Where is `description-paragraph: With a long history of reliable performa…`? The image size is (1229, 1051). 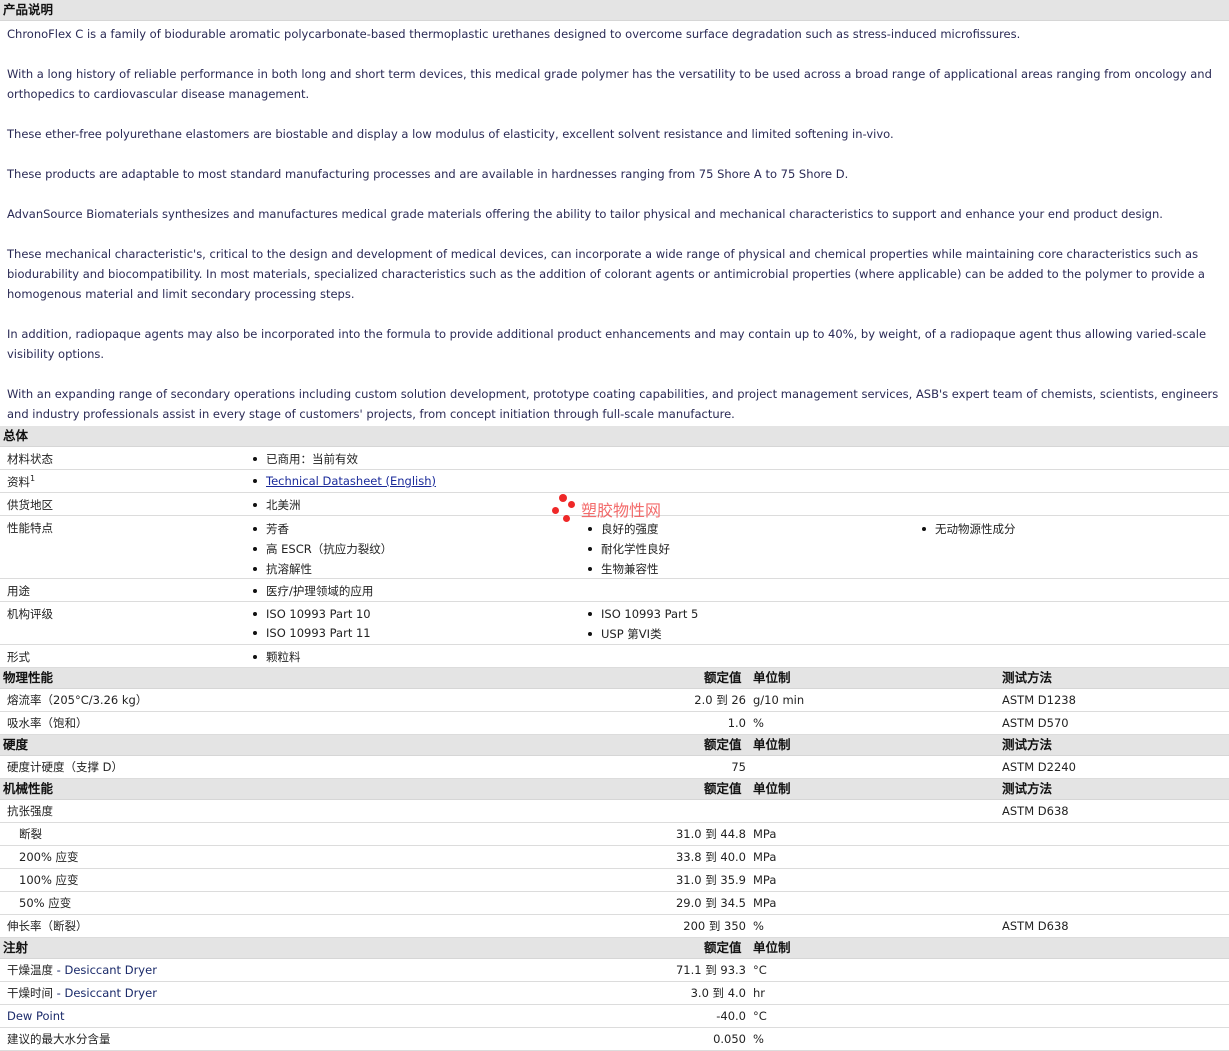 description-paragraph: With a long history of reliable performa… is located at coordinates (609, 84).